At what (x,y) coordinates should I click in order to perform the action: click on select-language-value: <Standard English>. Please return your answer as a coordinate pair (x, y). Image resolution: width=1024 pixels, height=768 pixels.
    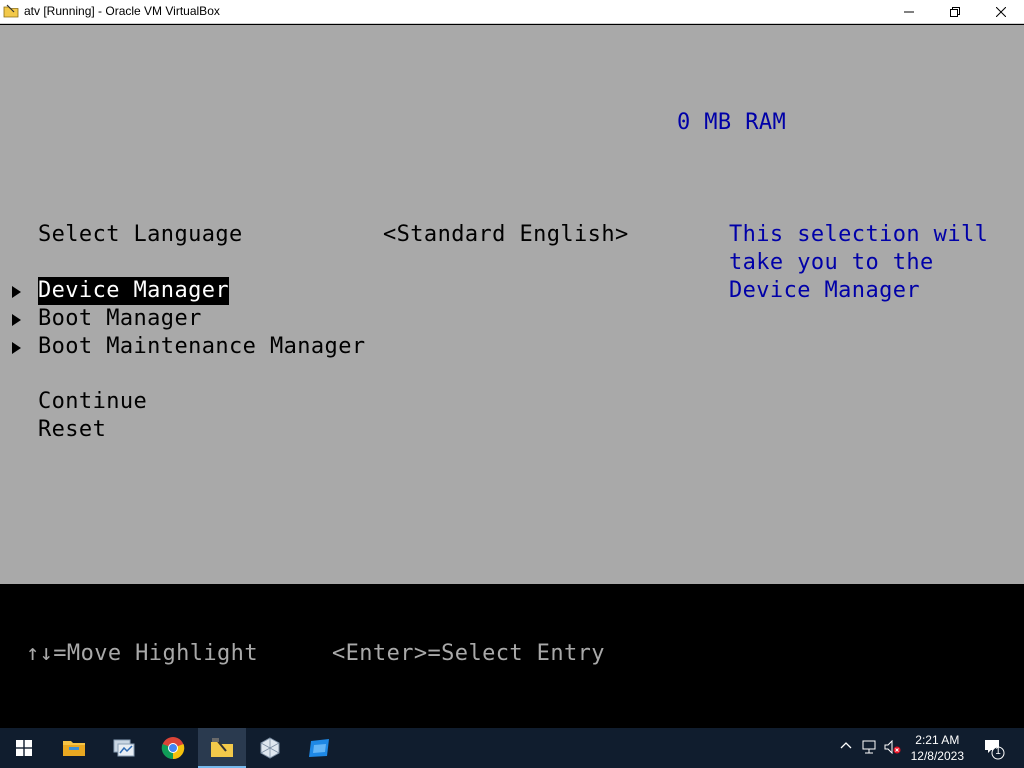
    Looking at the image, I should click on (506, 235).